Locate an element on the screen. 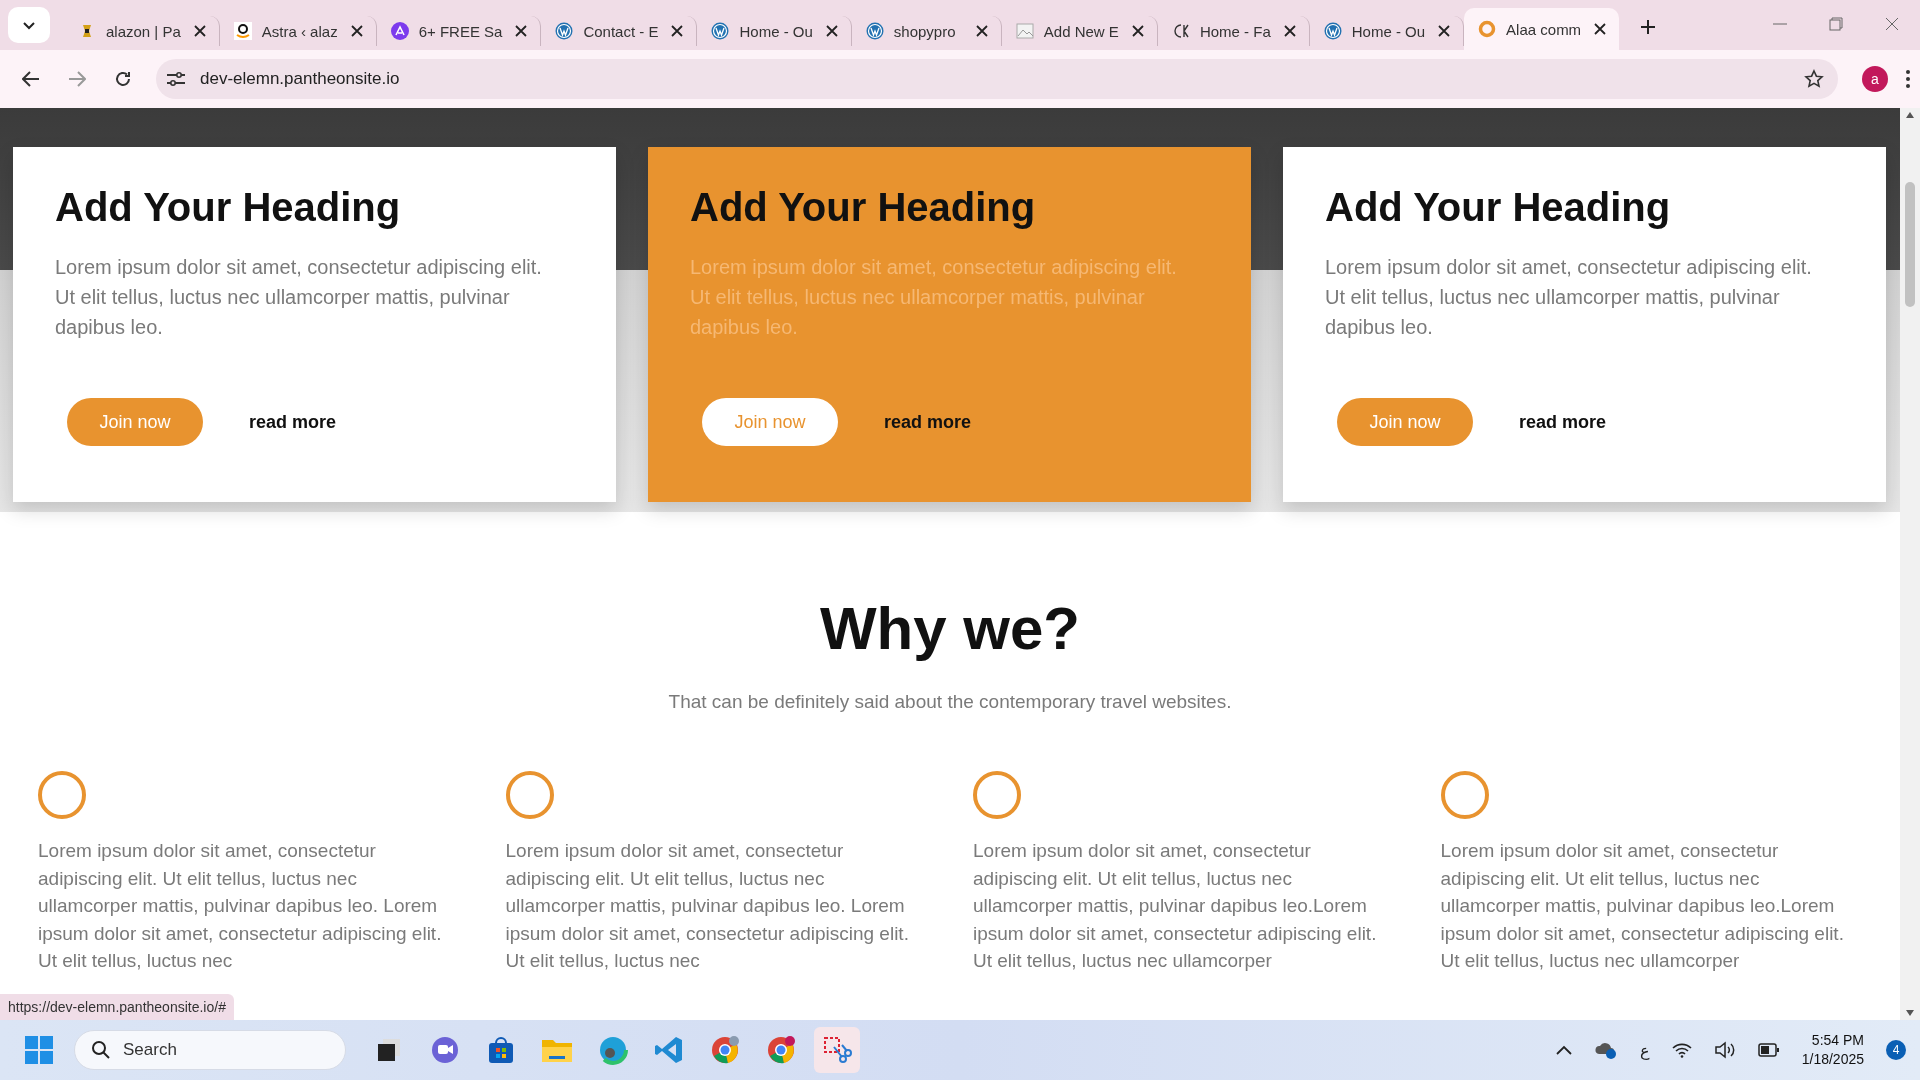 This screenshot has height=1080, width=1920. wifi-icon is located at coordinates (1681, 1050).